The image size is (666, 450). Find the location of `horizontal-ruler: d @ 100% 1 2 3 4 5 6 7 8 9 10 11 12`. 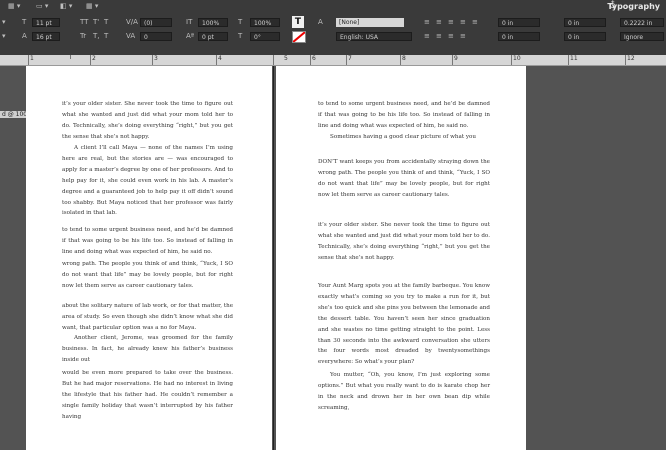

horizontal-ruler: d @ 100% 1 2 3 4 5 6 7 8 9 10 11 12 is located at coordinates (333, 86).